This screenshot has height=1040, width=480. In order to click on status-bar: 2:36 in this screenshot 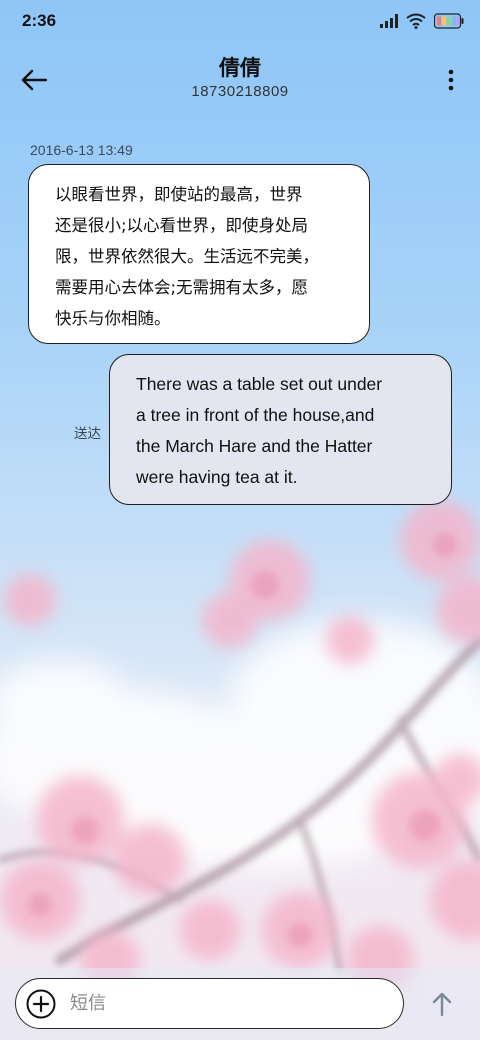, I will do `click(240, 22)`.